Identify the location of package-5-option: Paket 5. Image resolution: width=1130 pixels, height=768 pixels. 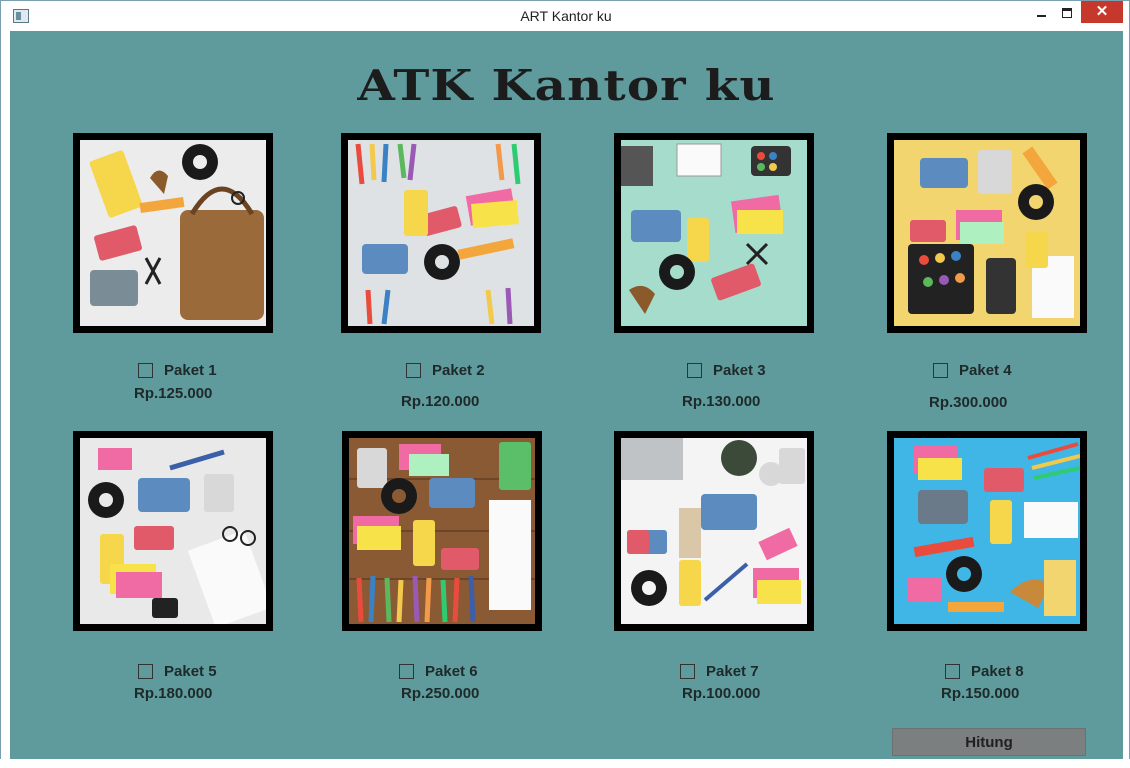
(177, 671).